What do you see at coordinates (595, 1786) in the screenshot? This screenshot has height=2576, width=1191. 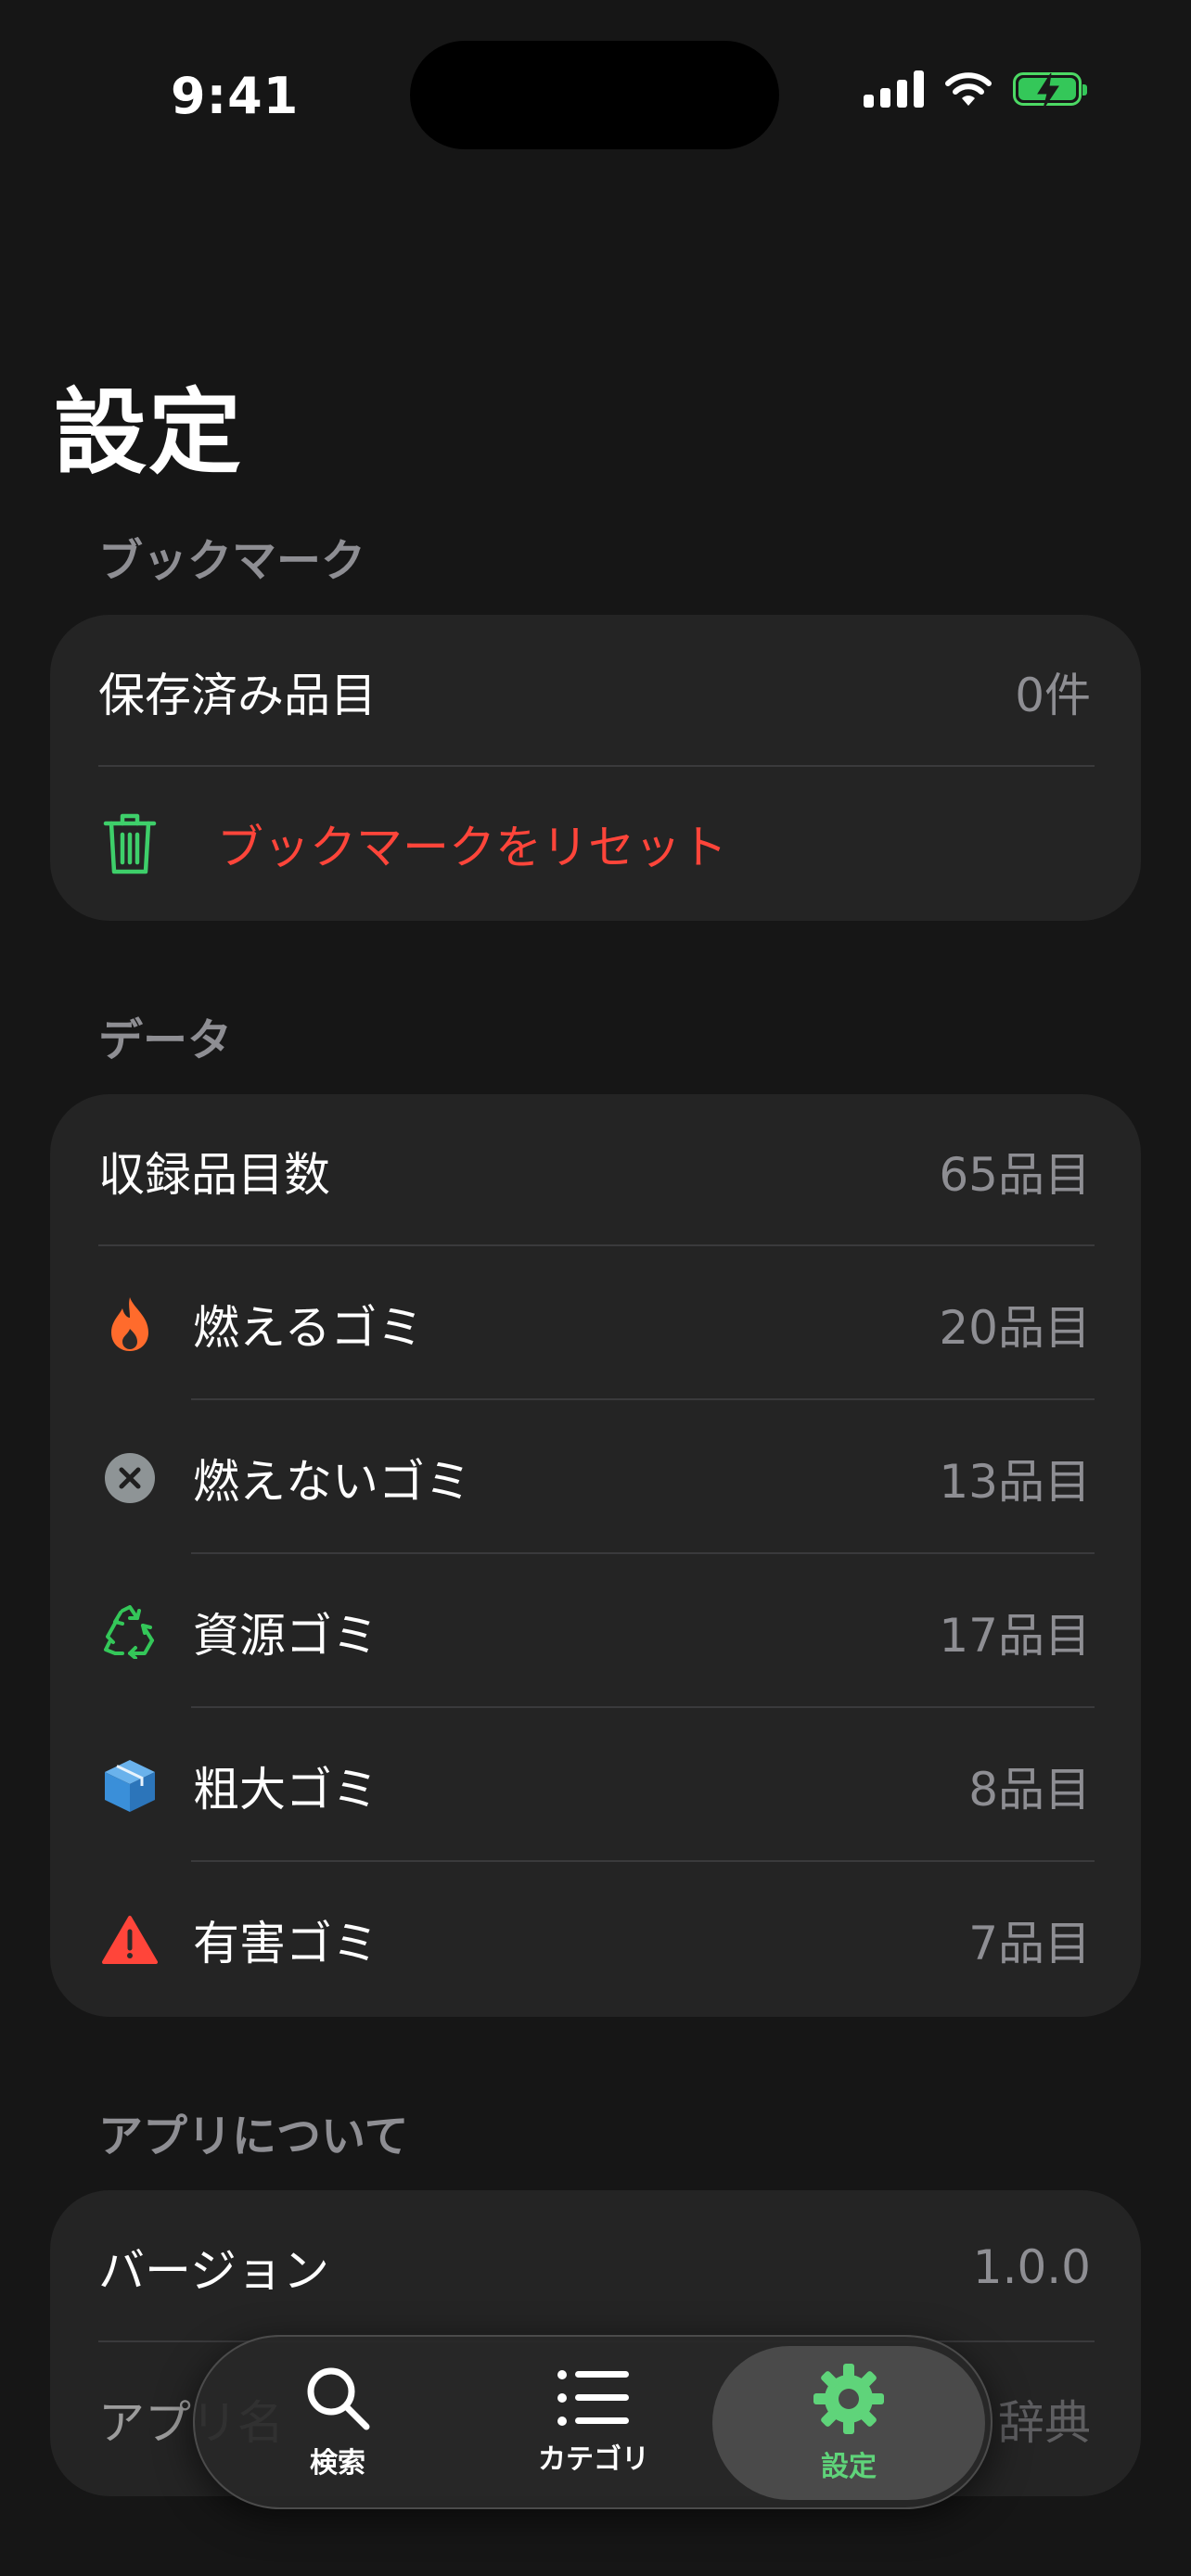 I see `category-row-oversized: 粗大ゴミ 8品目` at bounding box center [595, 1786].